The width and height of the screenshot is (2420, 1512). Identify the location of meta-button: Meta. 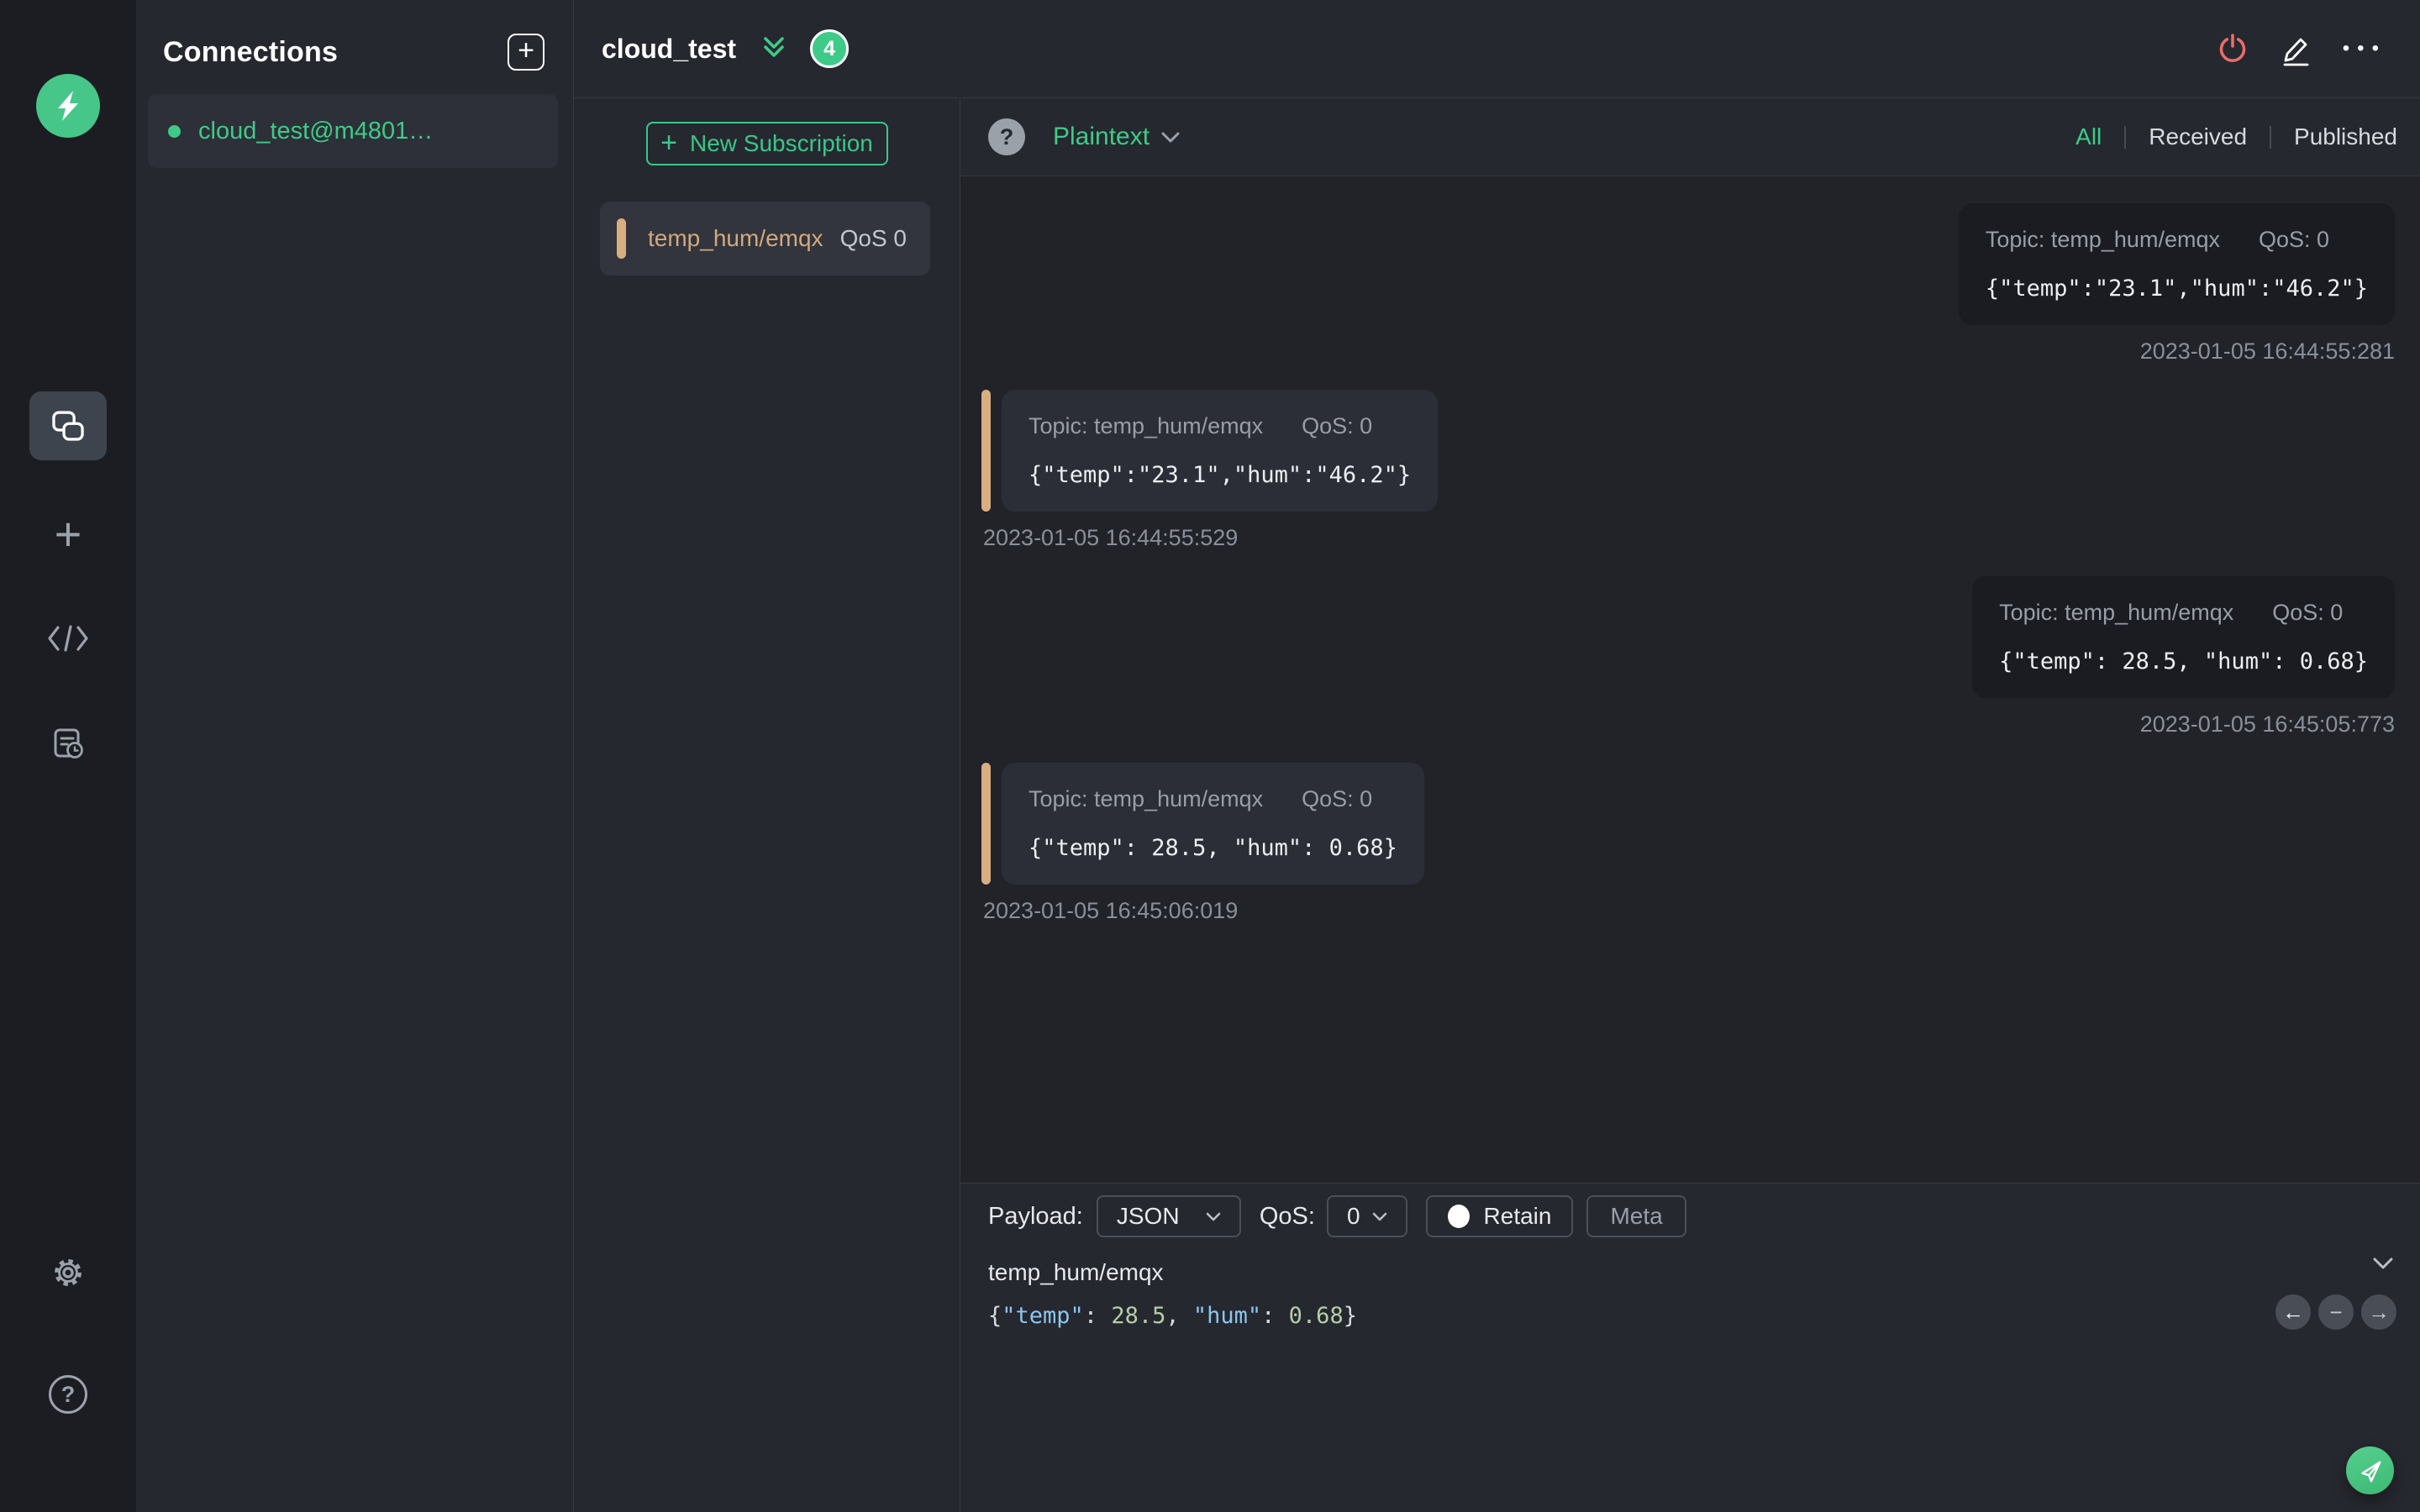
(1636, 1216).